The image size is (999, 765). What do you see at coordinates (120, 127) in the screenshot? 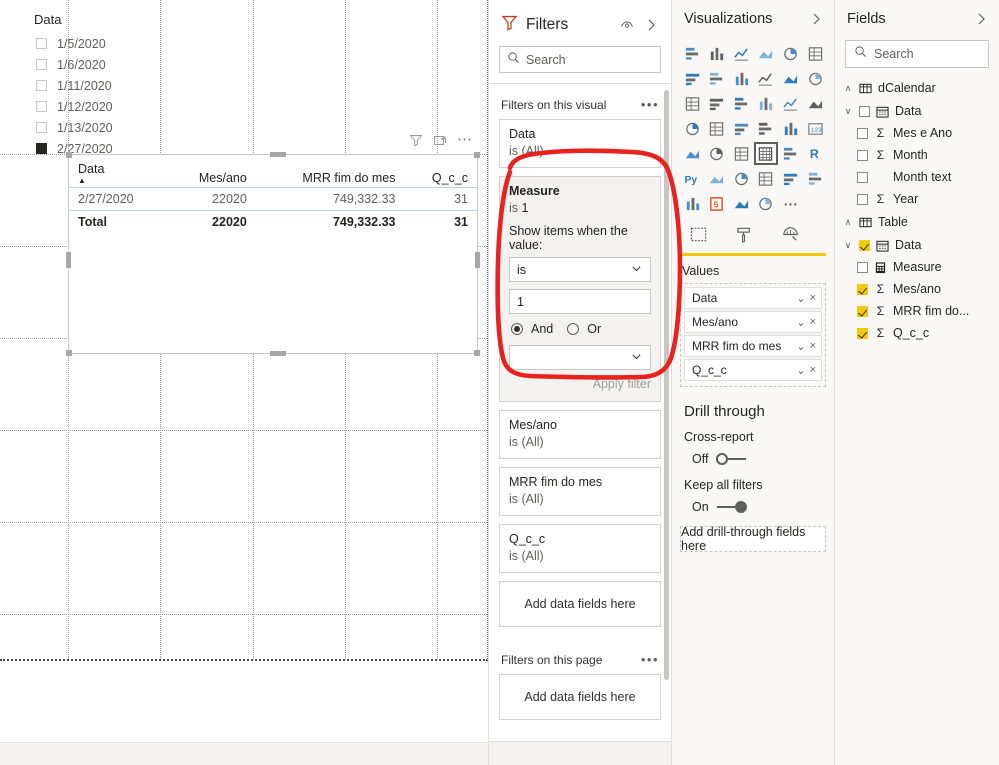
I see `slicer-item: 1/13/2020` at bounding box center [120, 127].